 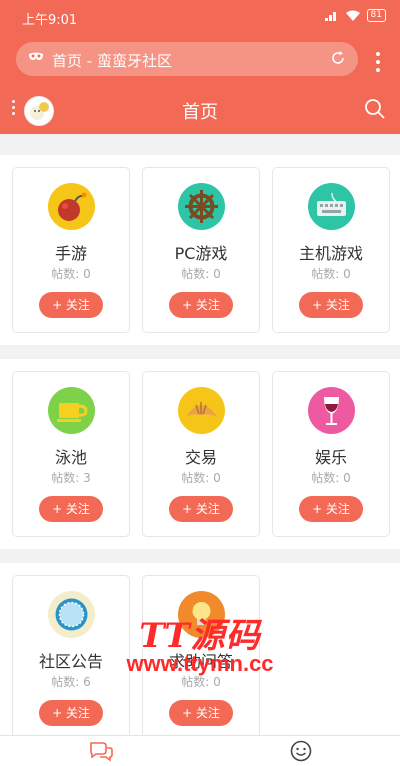 What do you see at coordinates (201, 410) in the screenshot?
I see `croissant-icon` at bounding box center [201, 410].